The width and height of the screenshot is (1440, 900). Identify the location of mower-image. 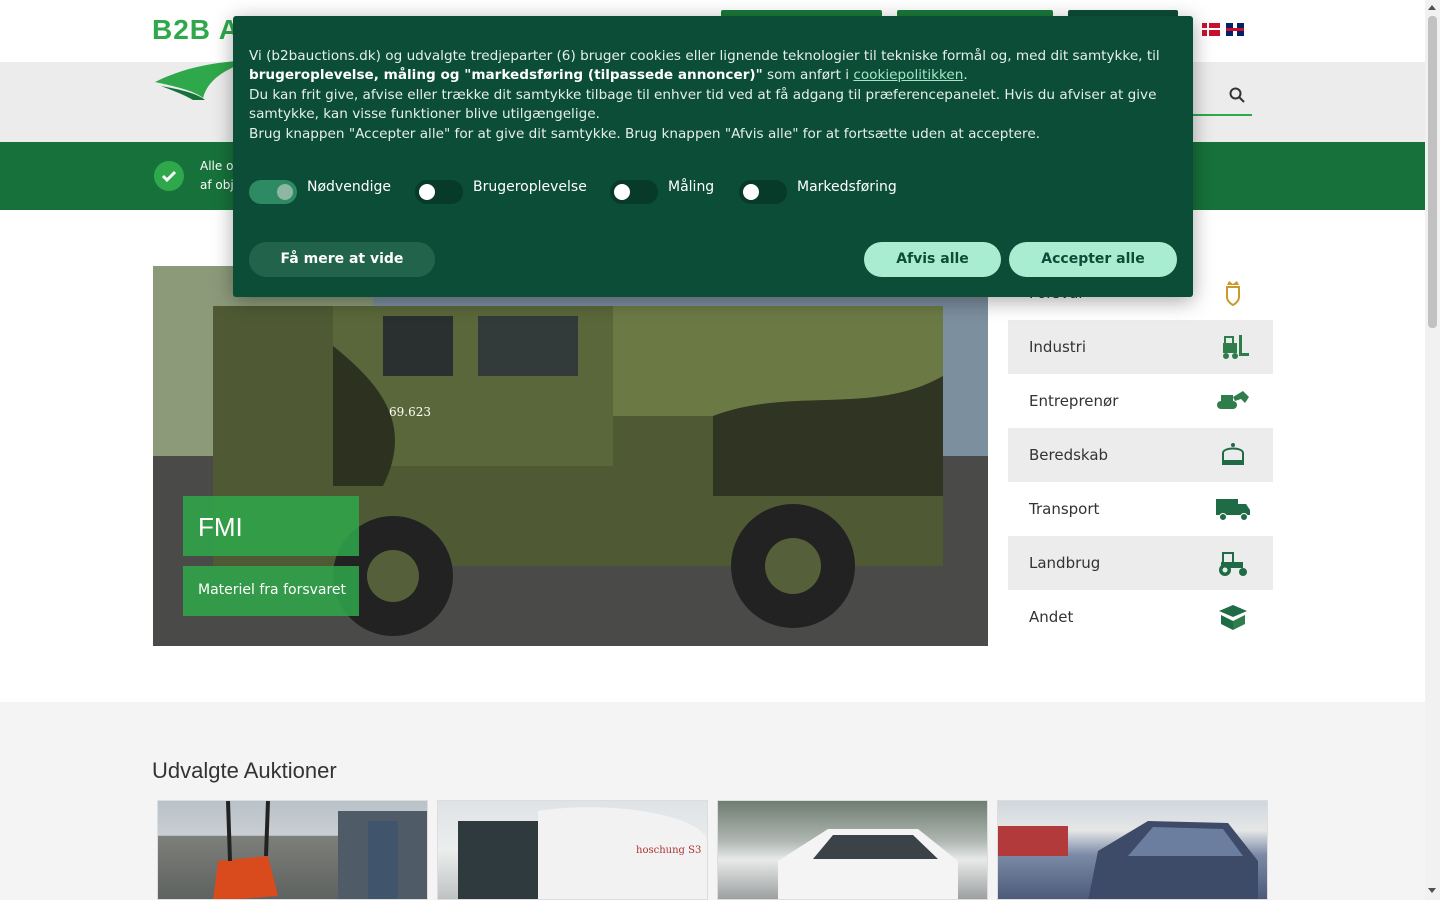
(320, 850).